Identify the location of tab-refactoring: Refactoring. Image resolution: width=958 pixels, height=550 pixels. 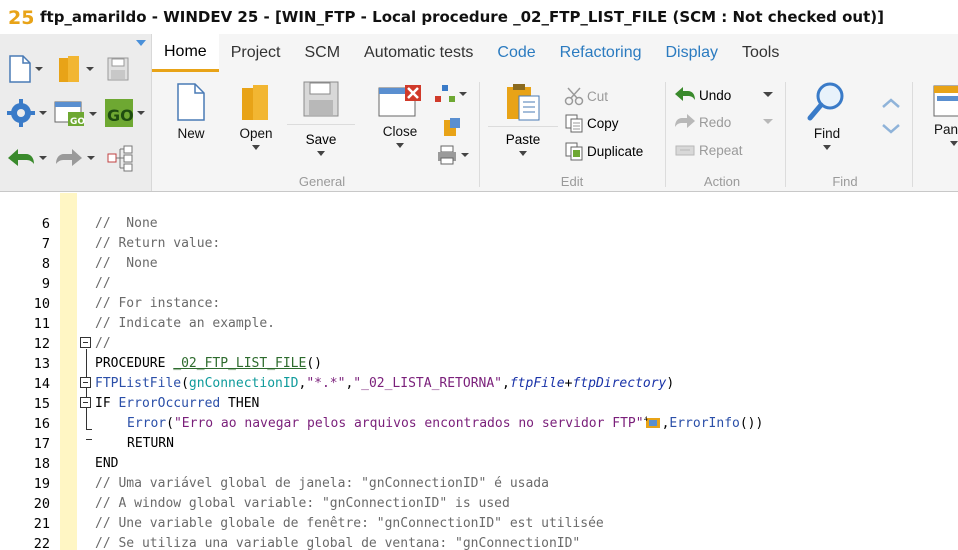
(601, 53).